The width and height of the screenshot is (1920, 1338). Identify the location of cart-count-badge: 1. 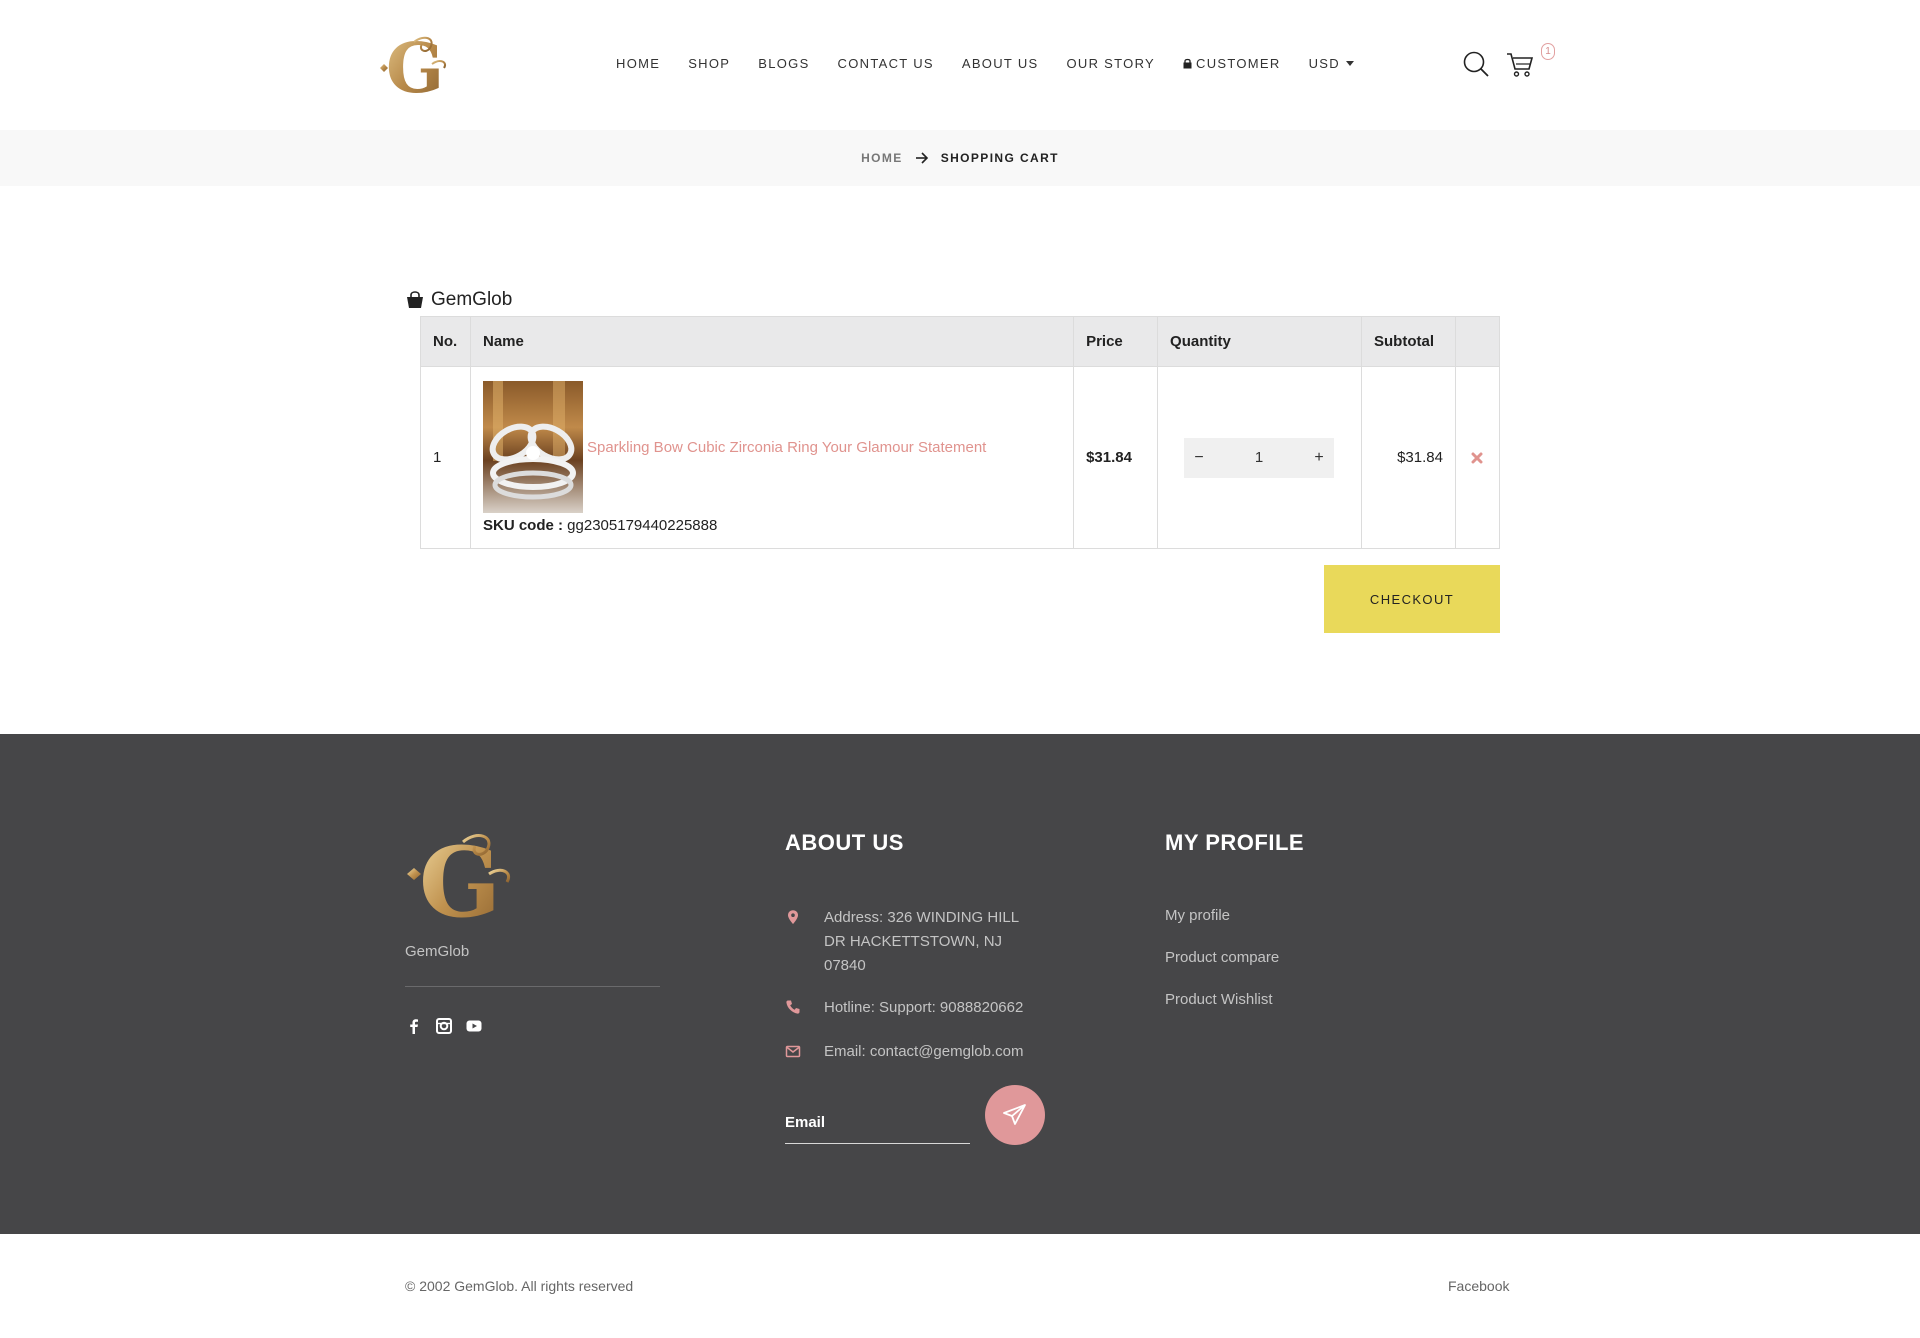
(1548, 51).